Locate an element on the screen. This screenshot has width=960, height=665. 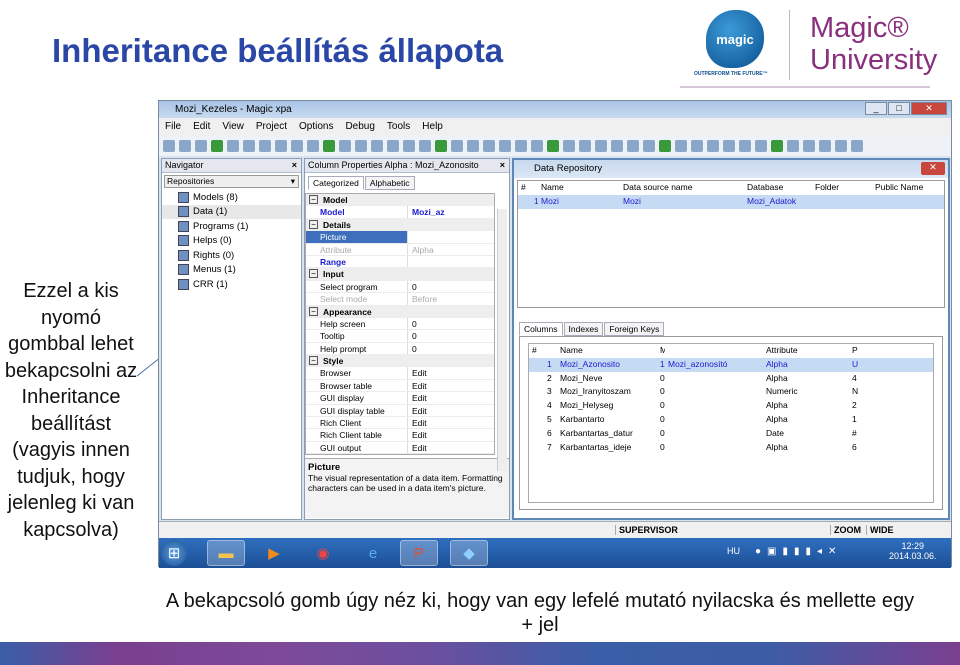
property-row: − Input is located at coordinates (400, 274).